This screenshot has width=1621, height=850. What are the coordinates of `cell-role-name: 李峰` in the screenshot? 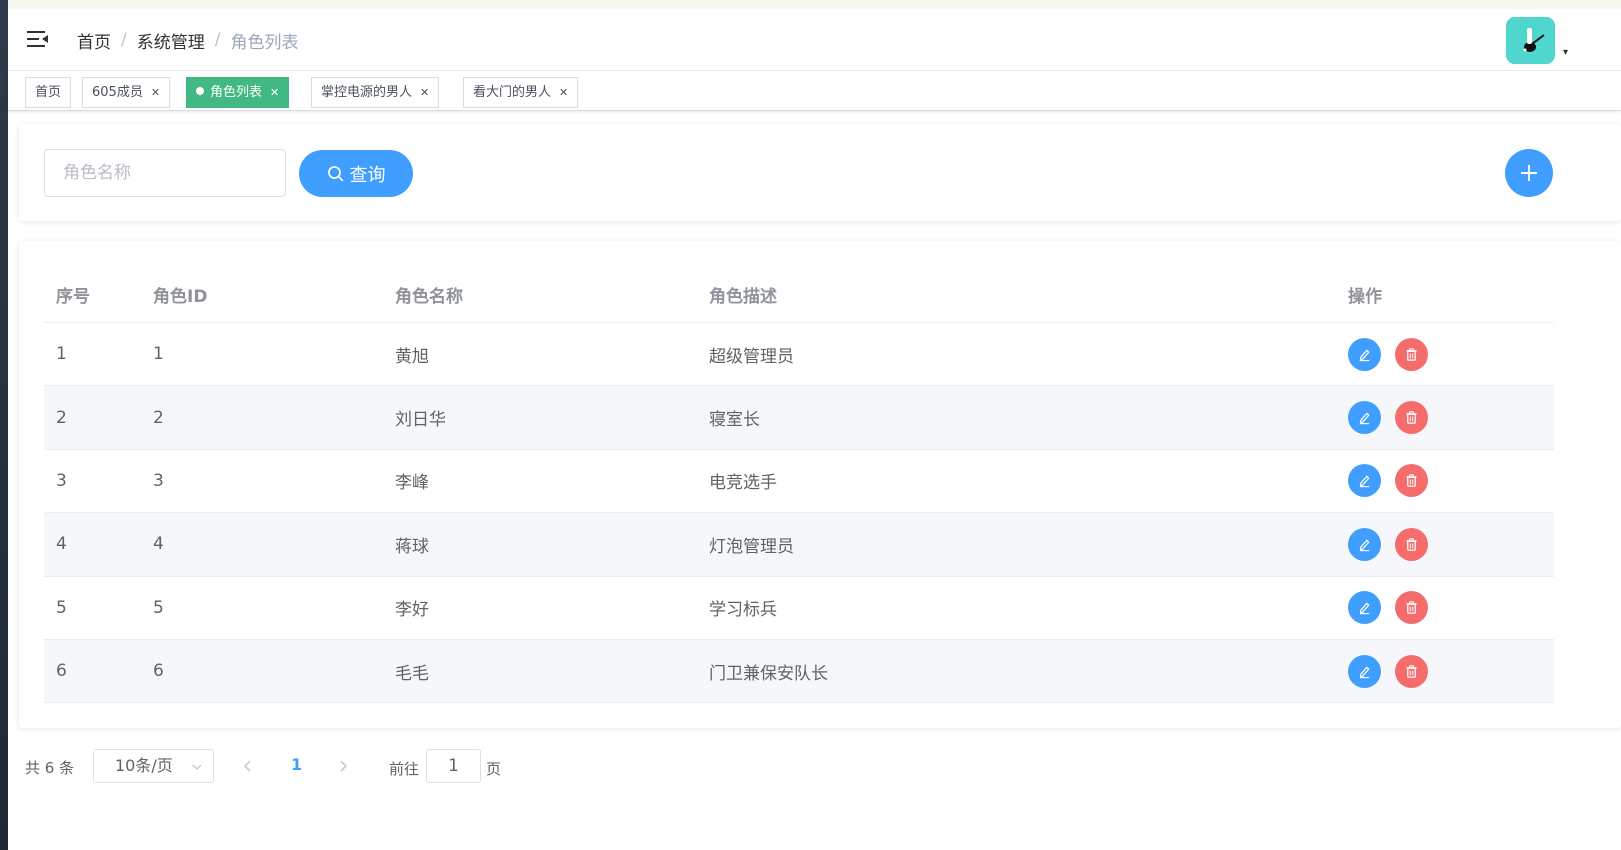 It's located at (412, 483).